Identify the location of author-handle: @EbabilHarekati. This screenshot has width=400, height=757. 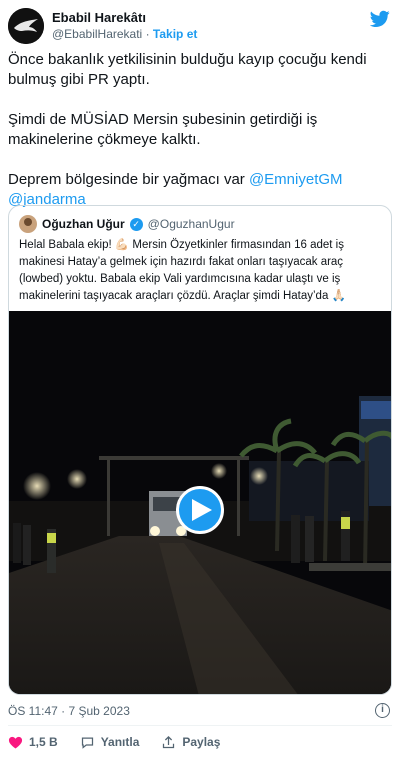
(97, 34).